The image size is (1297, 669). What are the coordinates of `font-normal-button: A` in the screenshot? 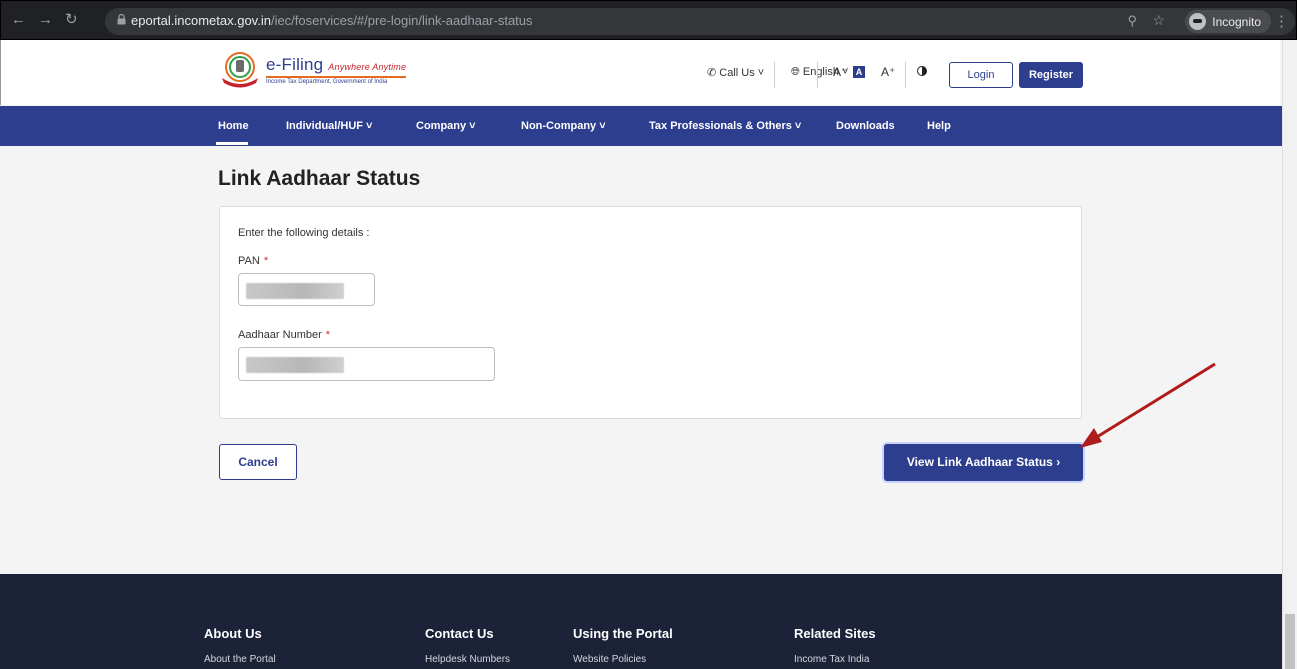 It's located at (859, 72).